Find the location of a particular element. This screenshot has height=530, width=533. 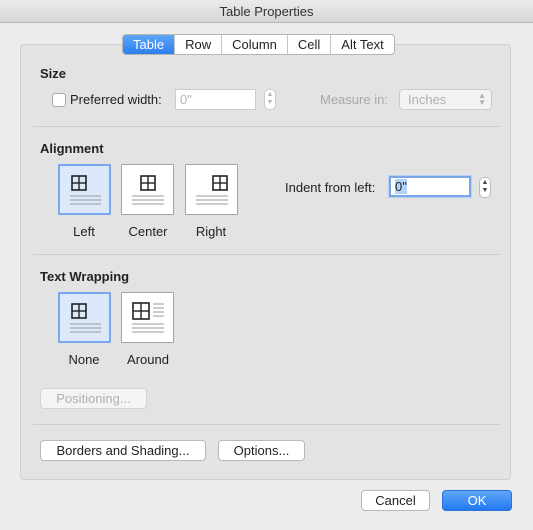

tab-bar: Table Row Column Cell Alt Text is located at coordinates (258, 44).